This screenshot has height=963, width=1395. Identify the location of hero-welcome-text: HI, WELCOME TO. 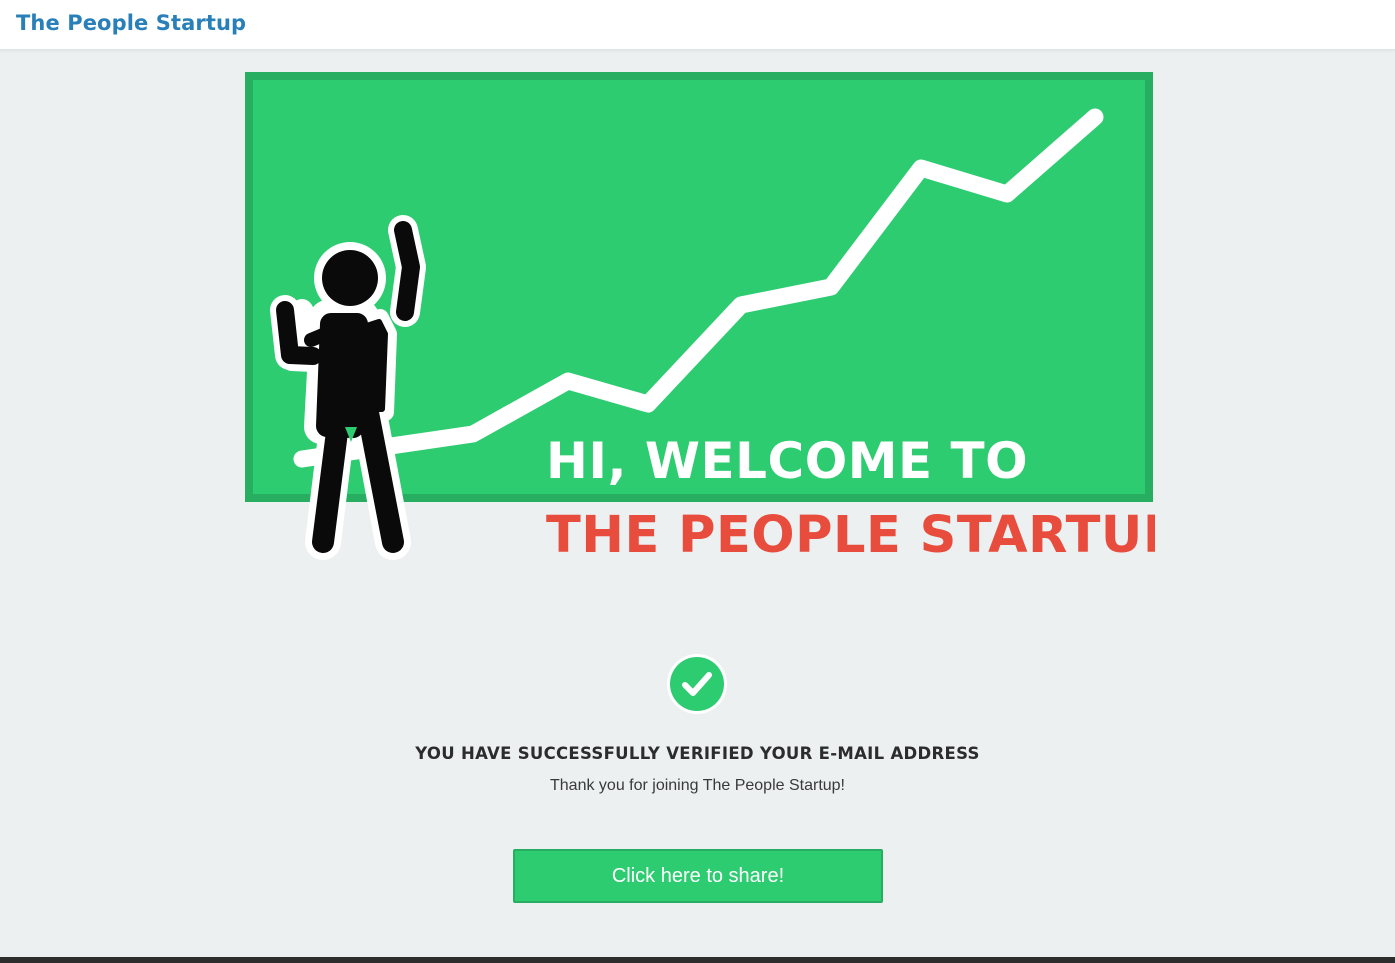
(787, 461).